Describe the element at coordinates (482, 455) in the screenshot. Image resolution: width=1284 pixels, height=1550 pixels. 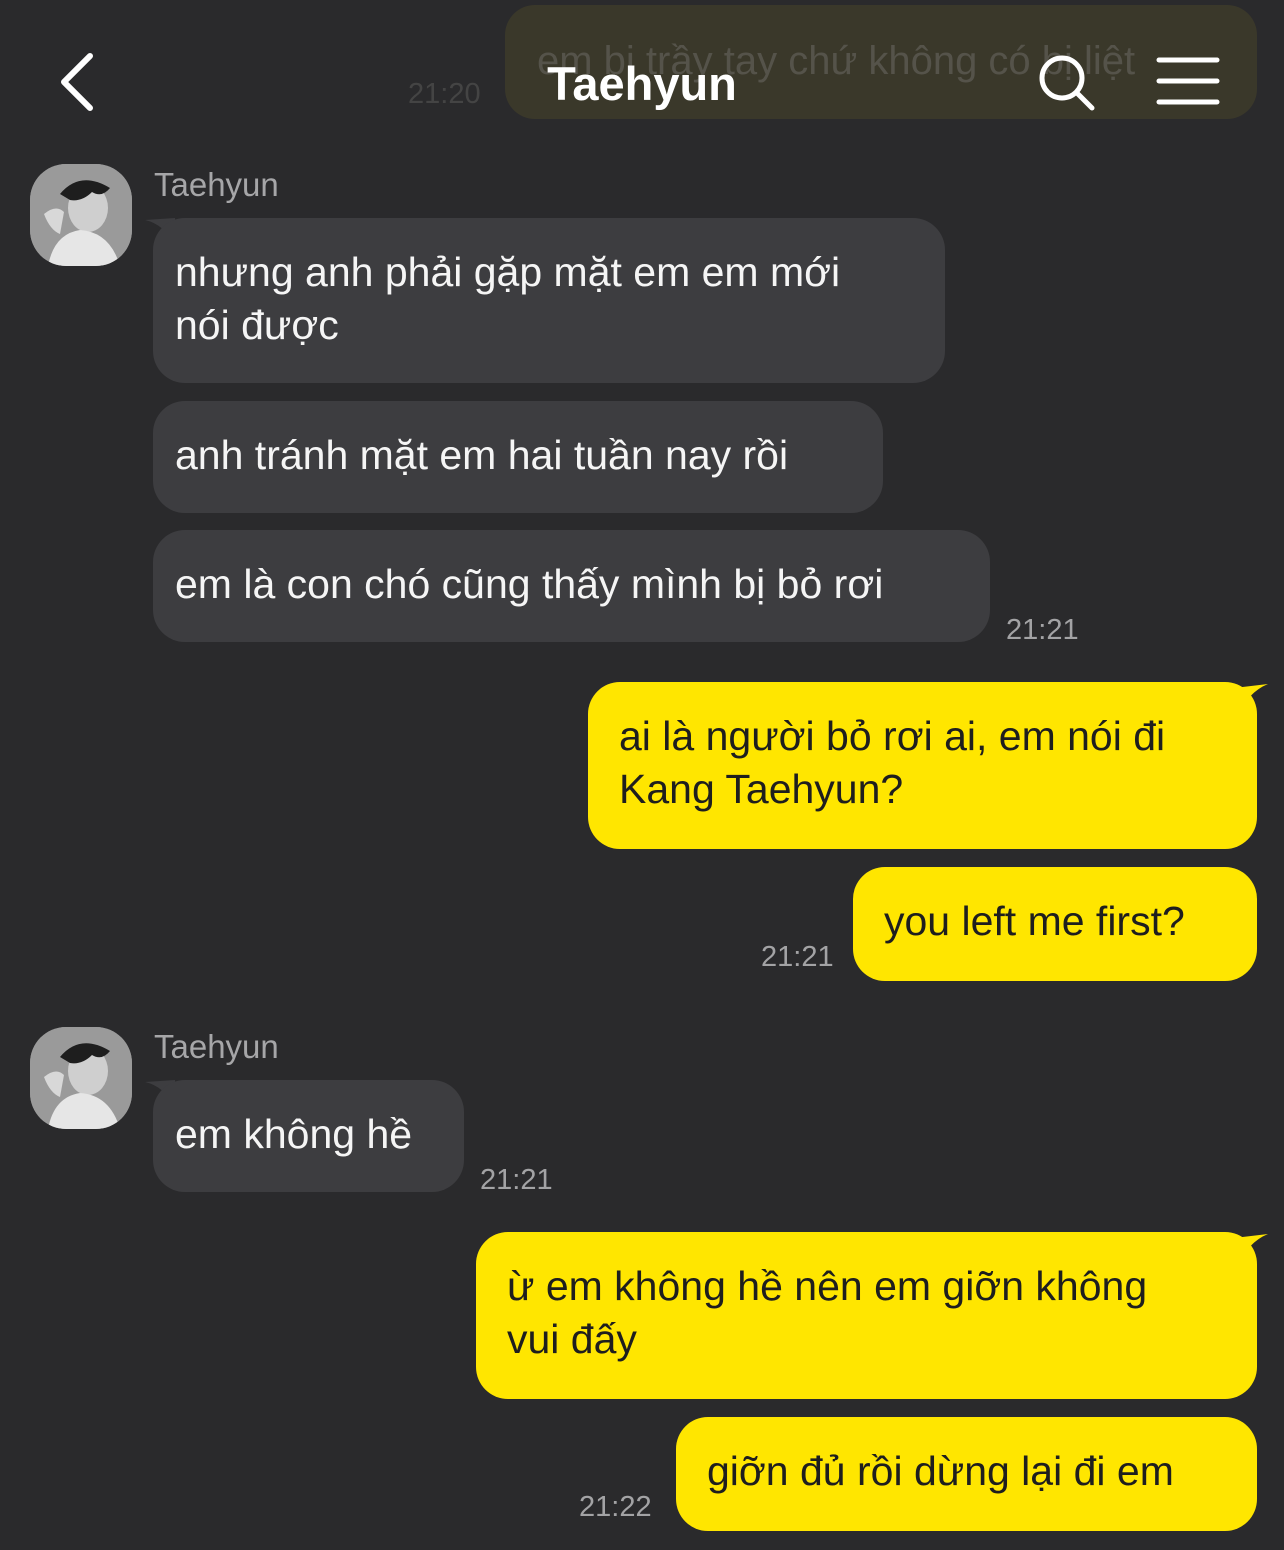
I see `message-text: anh tránh mặt em hai tuần nay rồi` at that location.